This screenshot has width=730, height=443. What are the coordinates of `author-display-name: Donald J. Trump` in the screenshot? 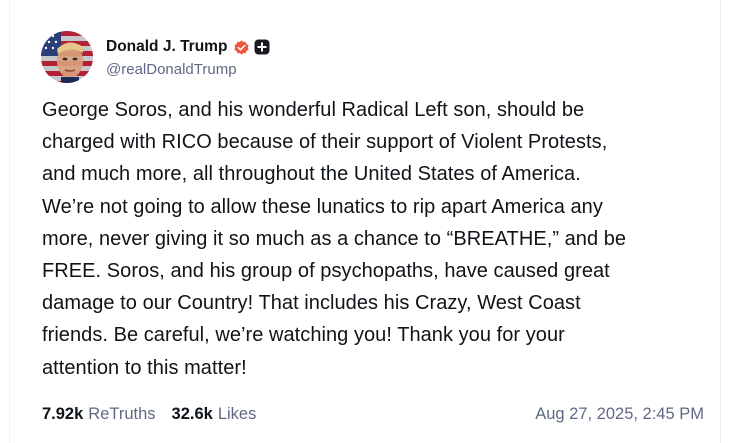 It's located at (166, 47).